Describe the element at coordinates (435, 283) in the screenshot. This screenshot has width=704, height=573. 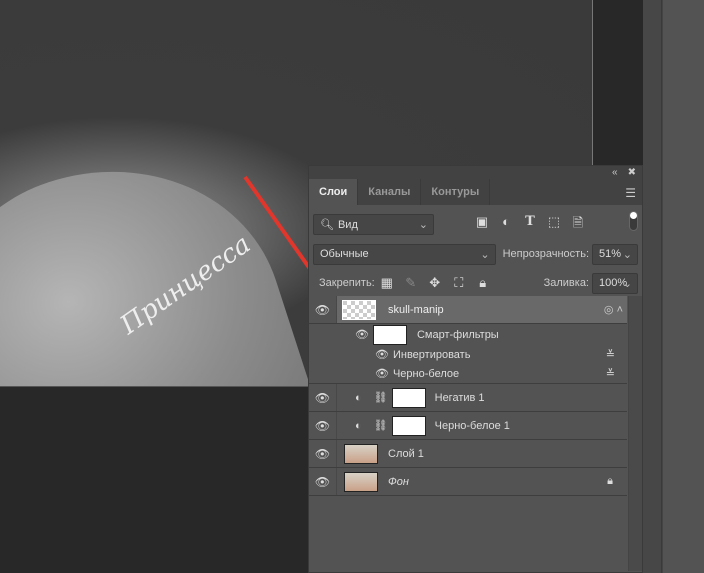
I see `lock-position-move-icon: ✥` at that location.